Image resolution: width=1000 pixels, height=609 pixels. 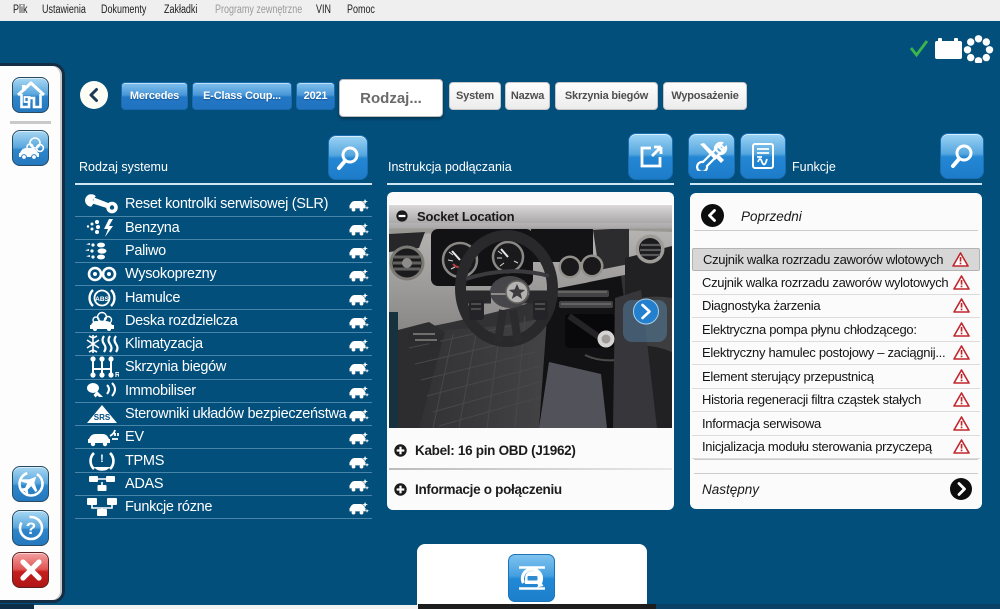 I want to click on svg-text: R, so click(x=117, y=375).